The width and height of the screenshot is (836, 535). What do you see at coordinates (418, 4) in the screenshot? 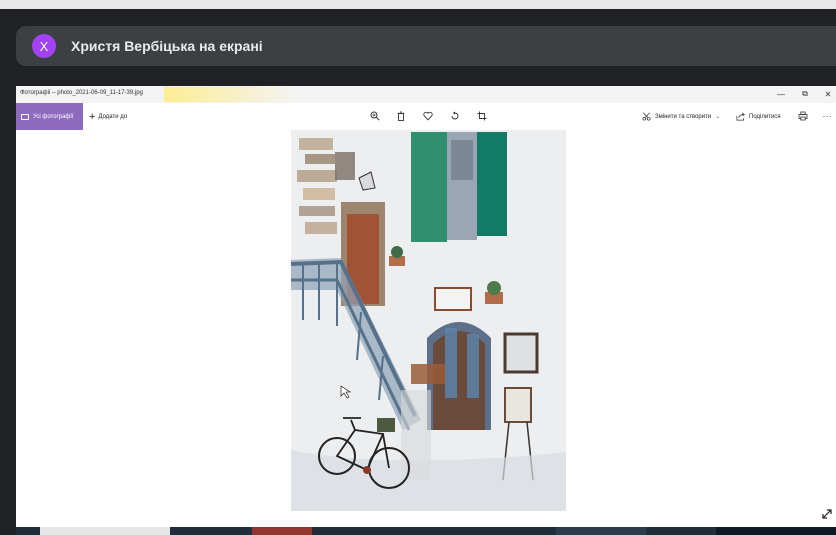
I see `browser-top-strip` at bounding box center [418, 4].